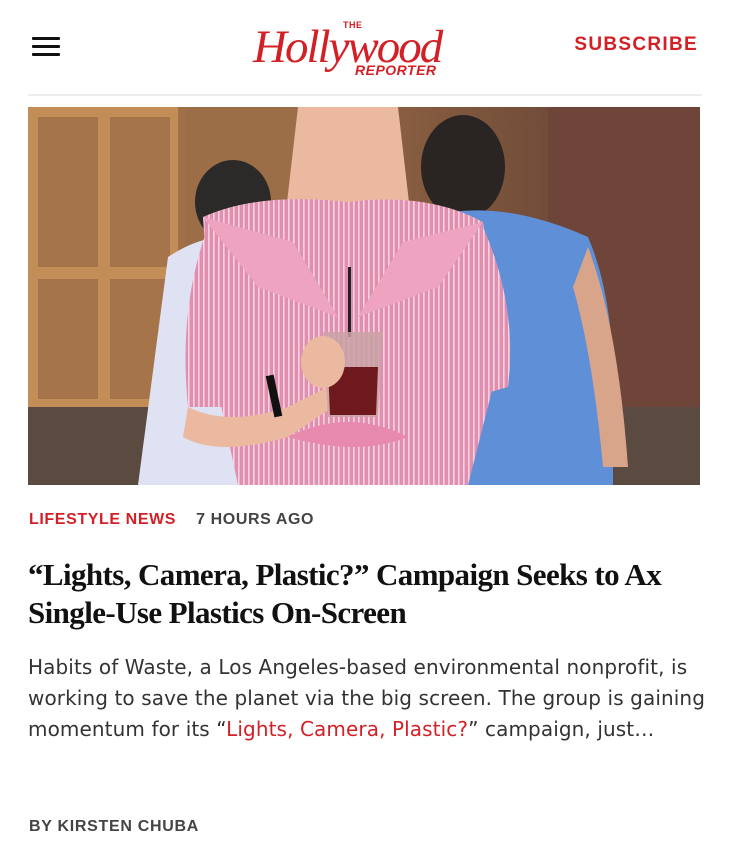 This screenshot has width=730, height=846. I want to click on article-meta: LIFESTYLE NEWS 7 HOURS AGO, so click(171, 520).